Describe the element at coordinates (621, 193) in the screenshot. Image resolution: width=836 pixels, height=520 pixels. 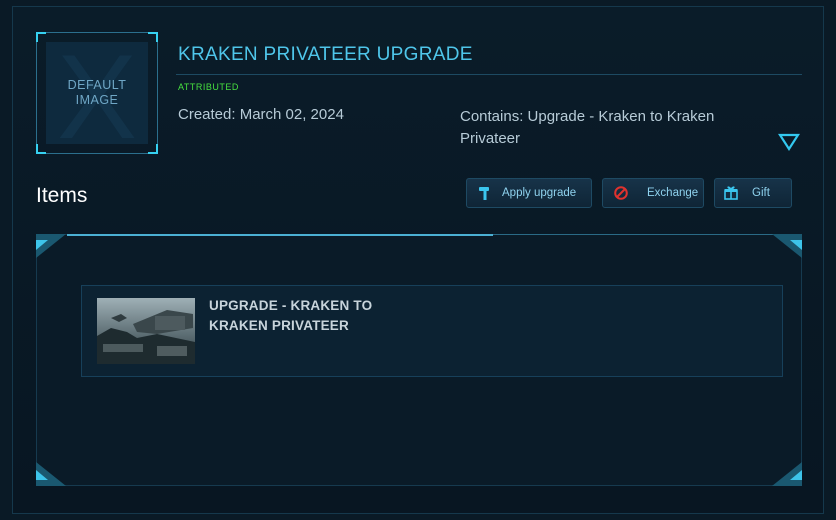
I see `prohibited-icon` at that location.